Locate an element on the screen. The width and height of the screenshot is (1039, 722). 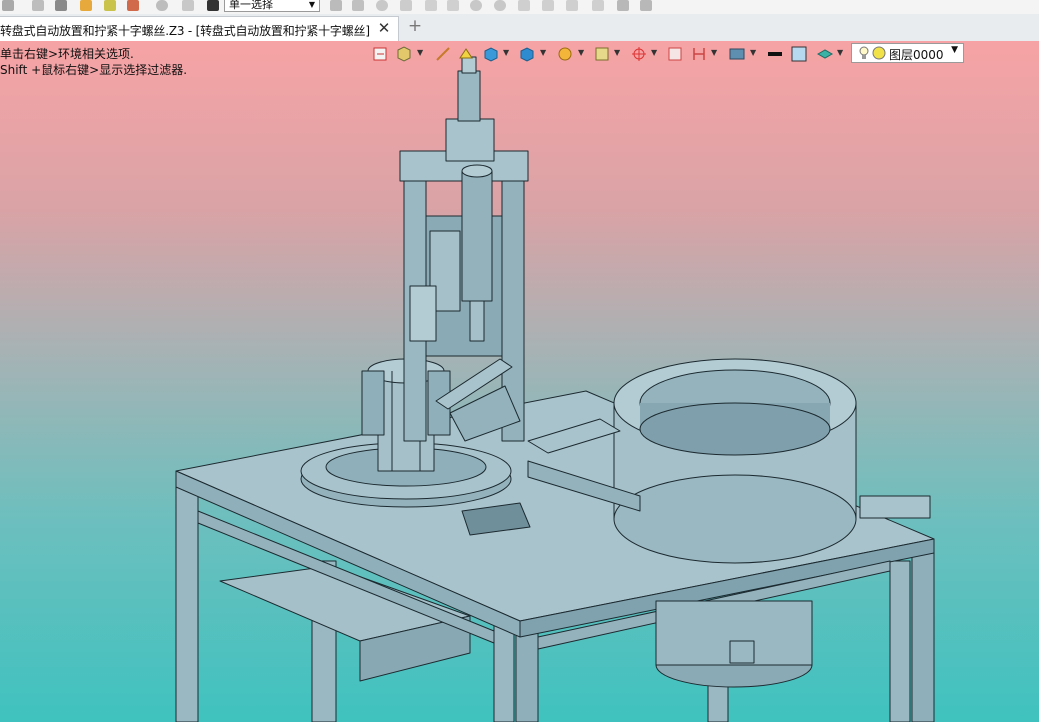
exit-sketch-icon is located at coordinates (381, 54).